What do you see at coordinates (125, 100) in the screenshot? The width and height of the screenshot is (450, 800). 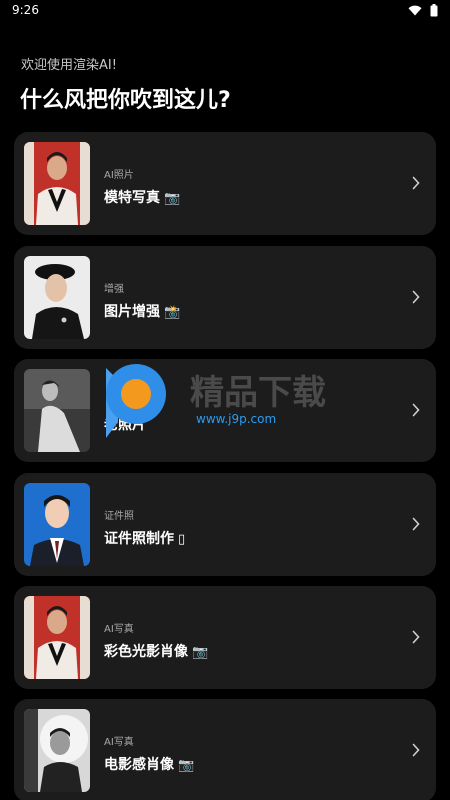 I see `page-title: 什么风把你吹到这儿?` at bounding box center [125, 100].